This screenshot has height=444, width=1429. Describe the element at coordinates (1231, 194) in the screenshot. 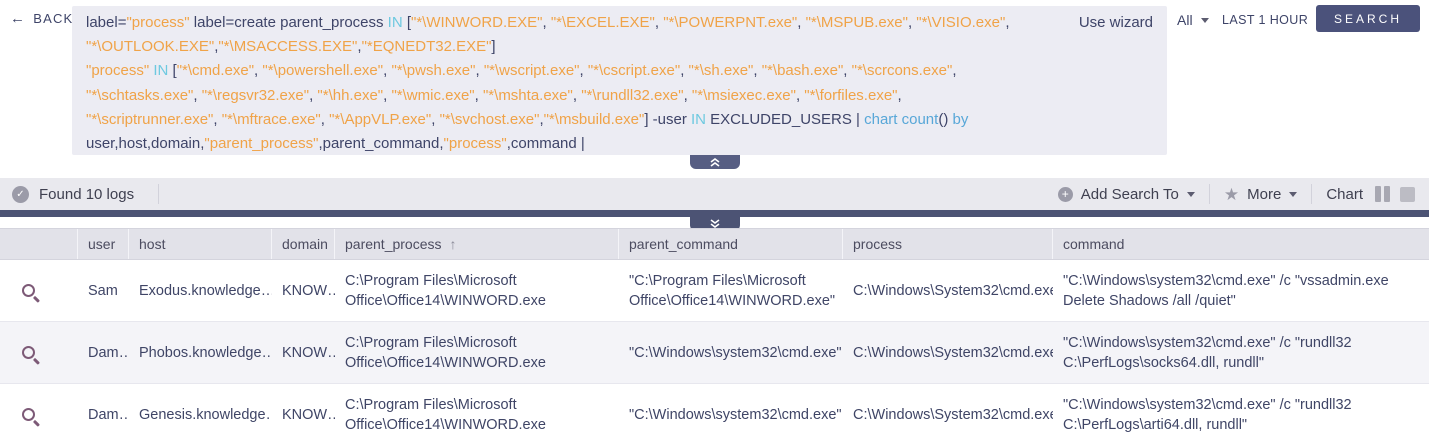

I see `star-icon: ★` at that location.